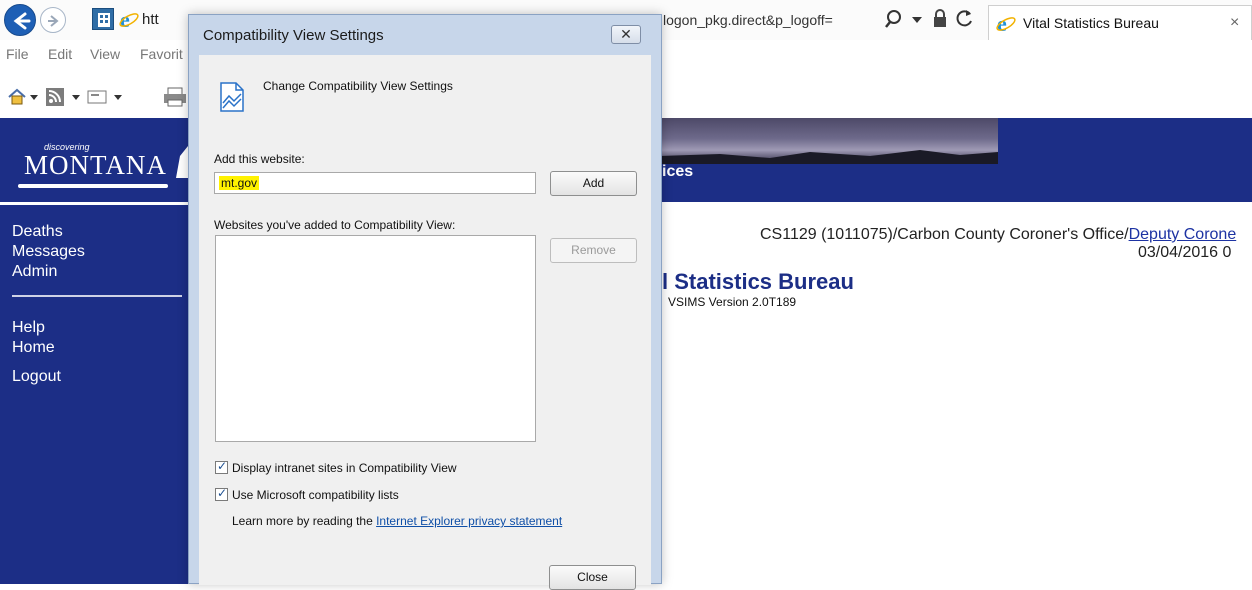 The image size is (1252, 590). I want to click on menu-edit: Edit, so click(60, 54).